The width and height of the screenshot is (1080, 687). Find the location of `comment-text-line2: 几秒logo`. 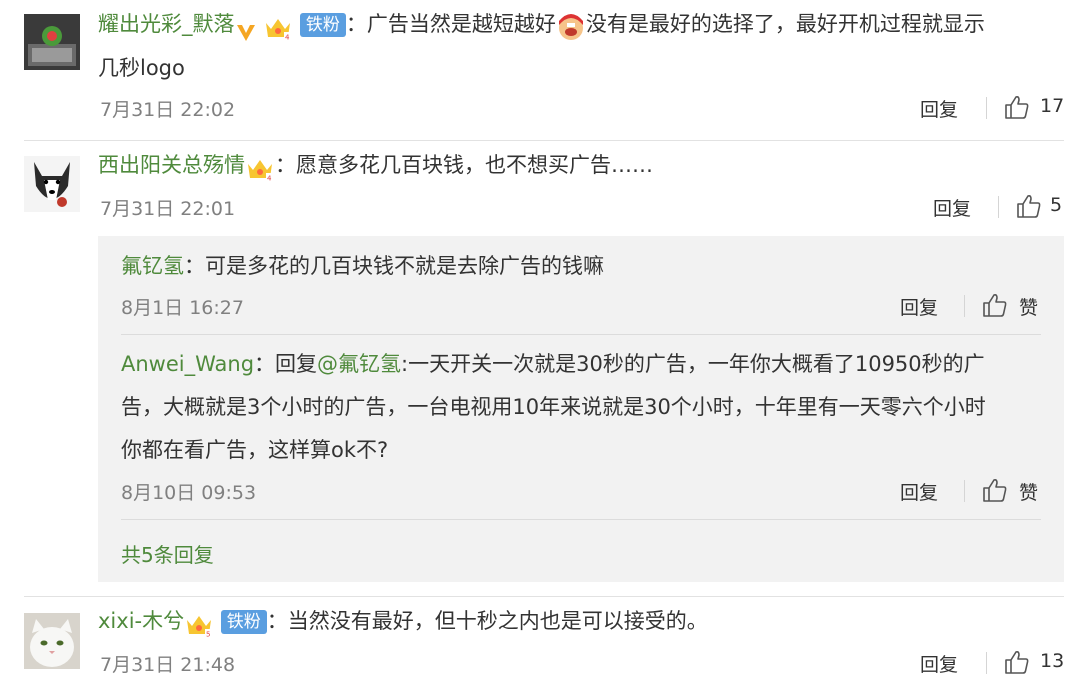

comment-text-line2: 几秒logo is located at coordinates (141, 68).